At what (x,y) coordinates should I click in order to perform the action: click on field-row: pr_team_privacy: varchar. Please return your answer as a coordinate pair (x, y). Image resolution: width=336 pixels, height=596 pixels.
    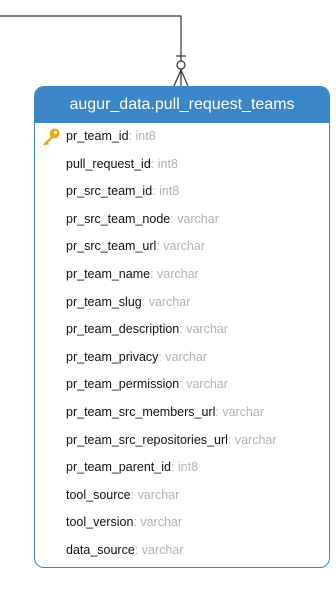
    Looking at the image, I should click on (182, 358).